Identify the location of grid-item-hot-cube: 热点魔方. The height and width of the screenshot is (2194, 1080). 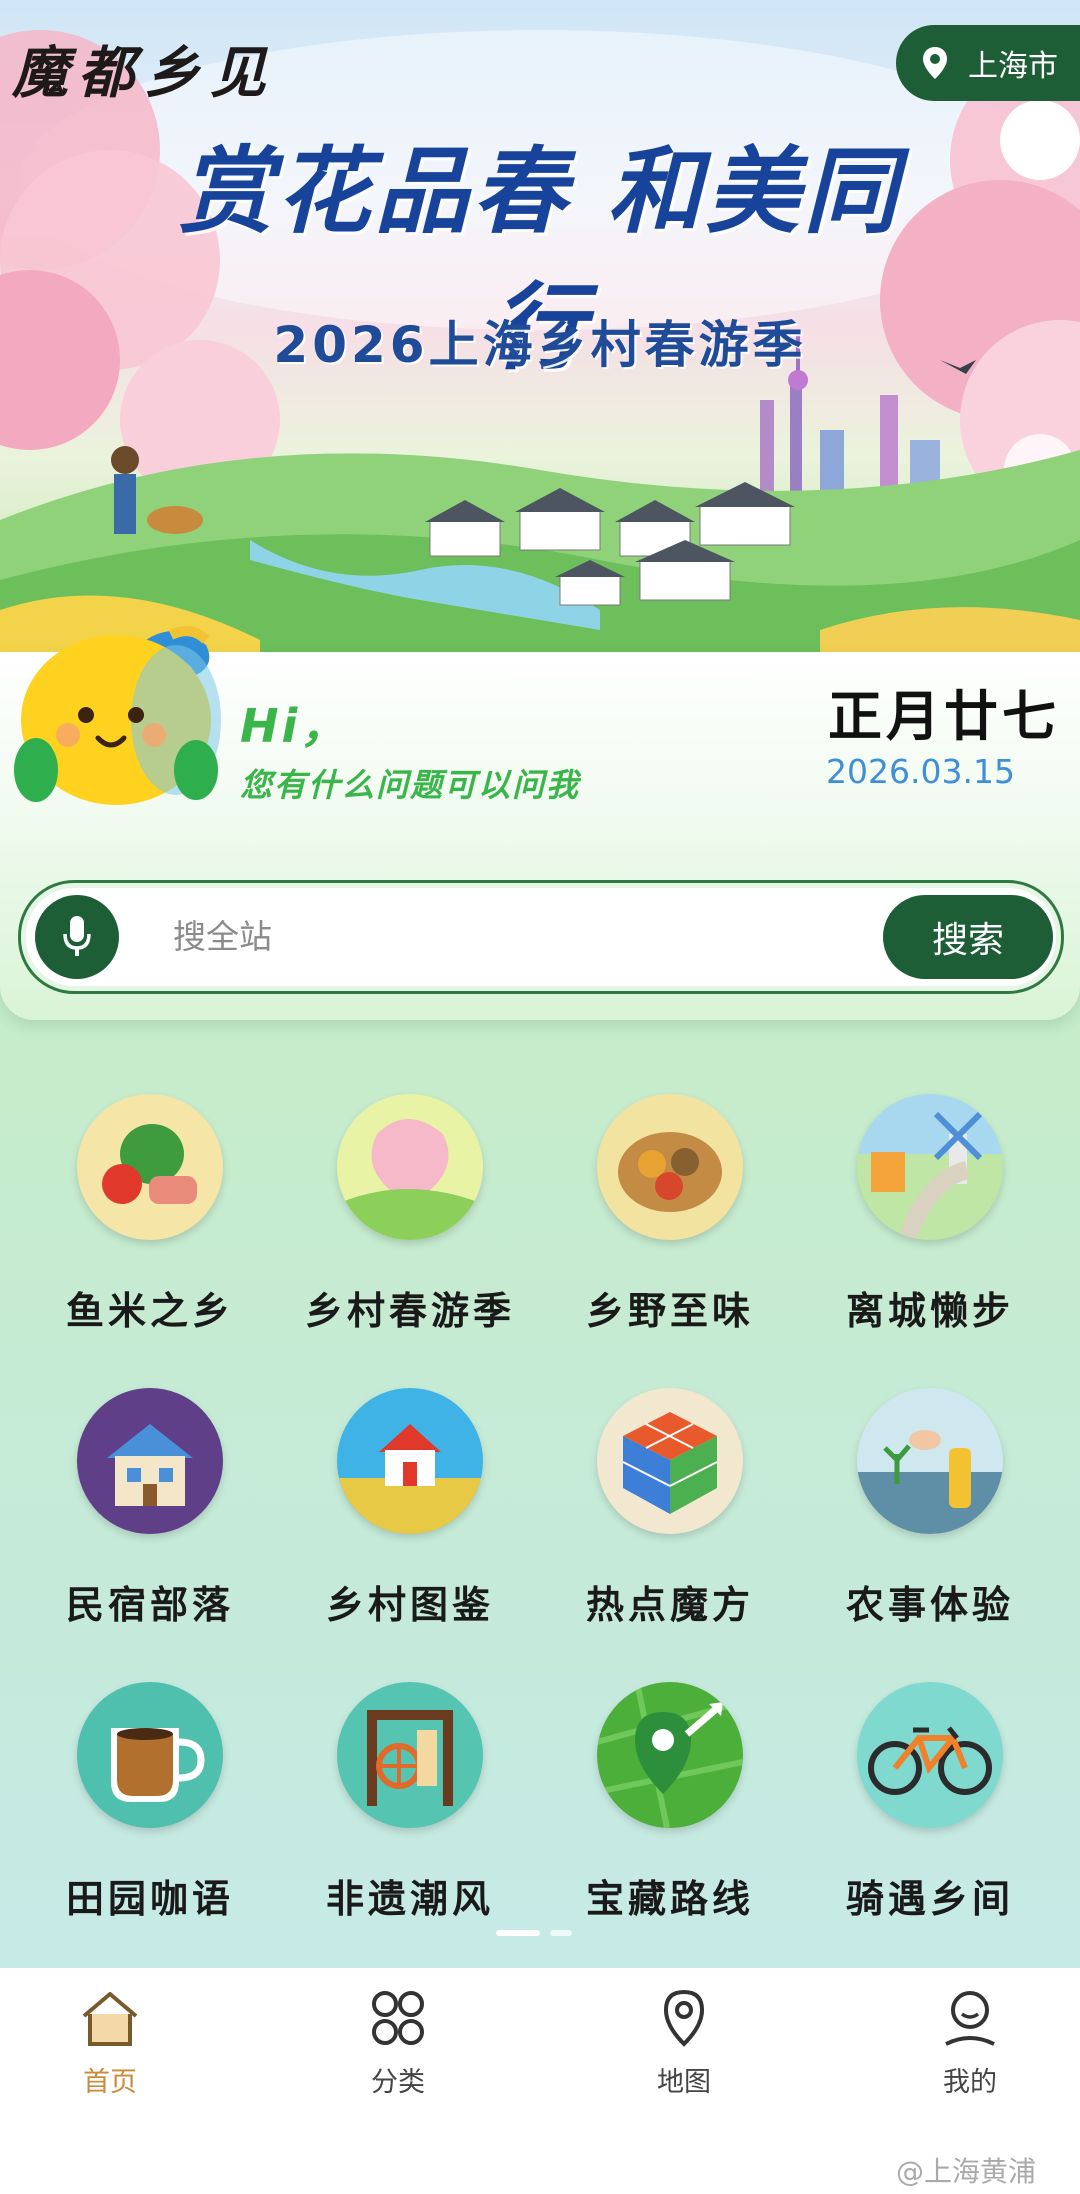
(670, 1508).